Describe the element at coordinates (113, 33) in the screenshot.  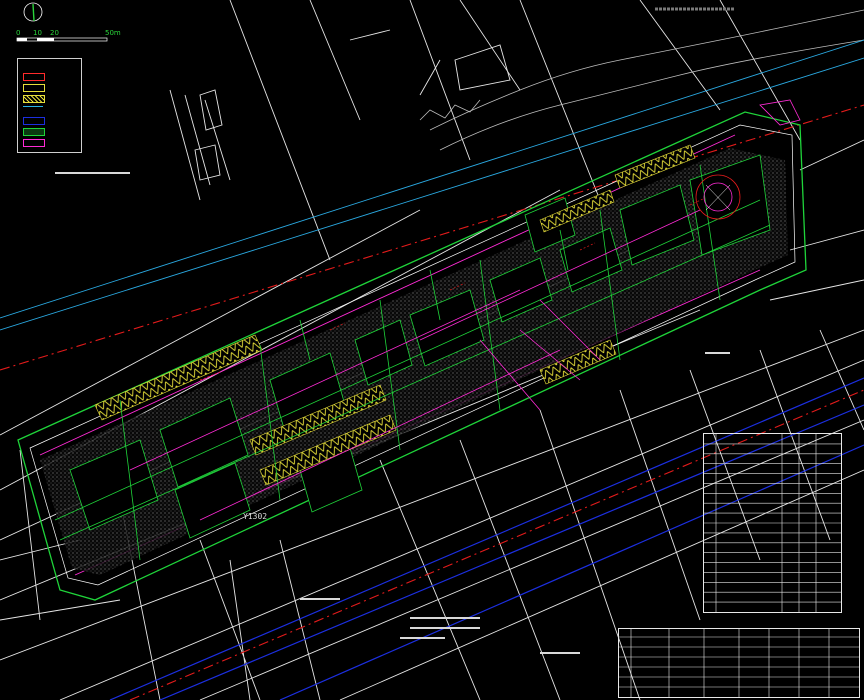
I see `scale-tick-50m: 50m` at that location.